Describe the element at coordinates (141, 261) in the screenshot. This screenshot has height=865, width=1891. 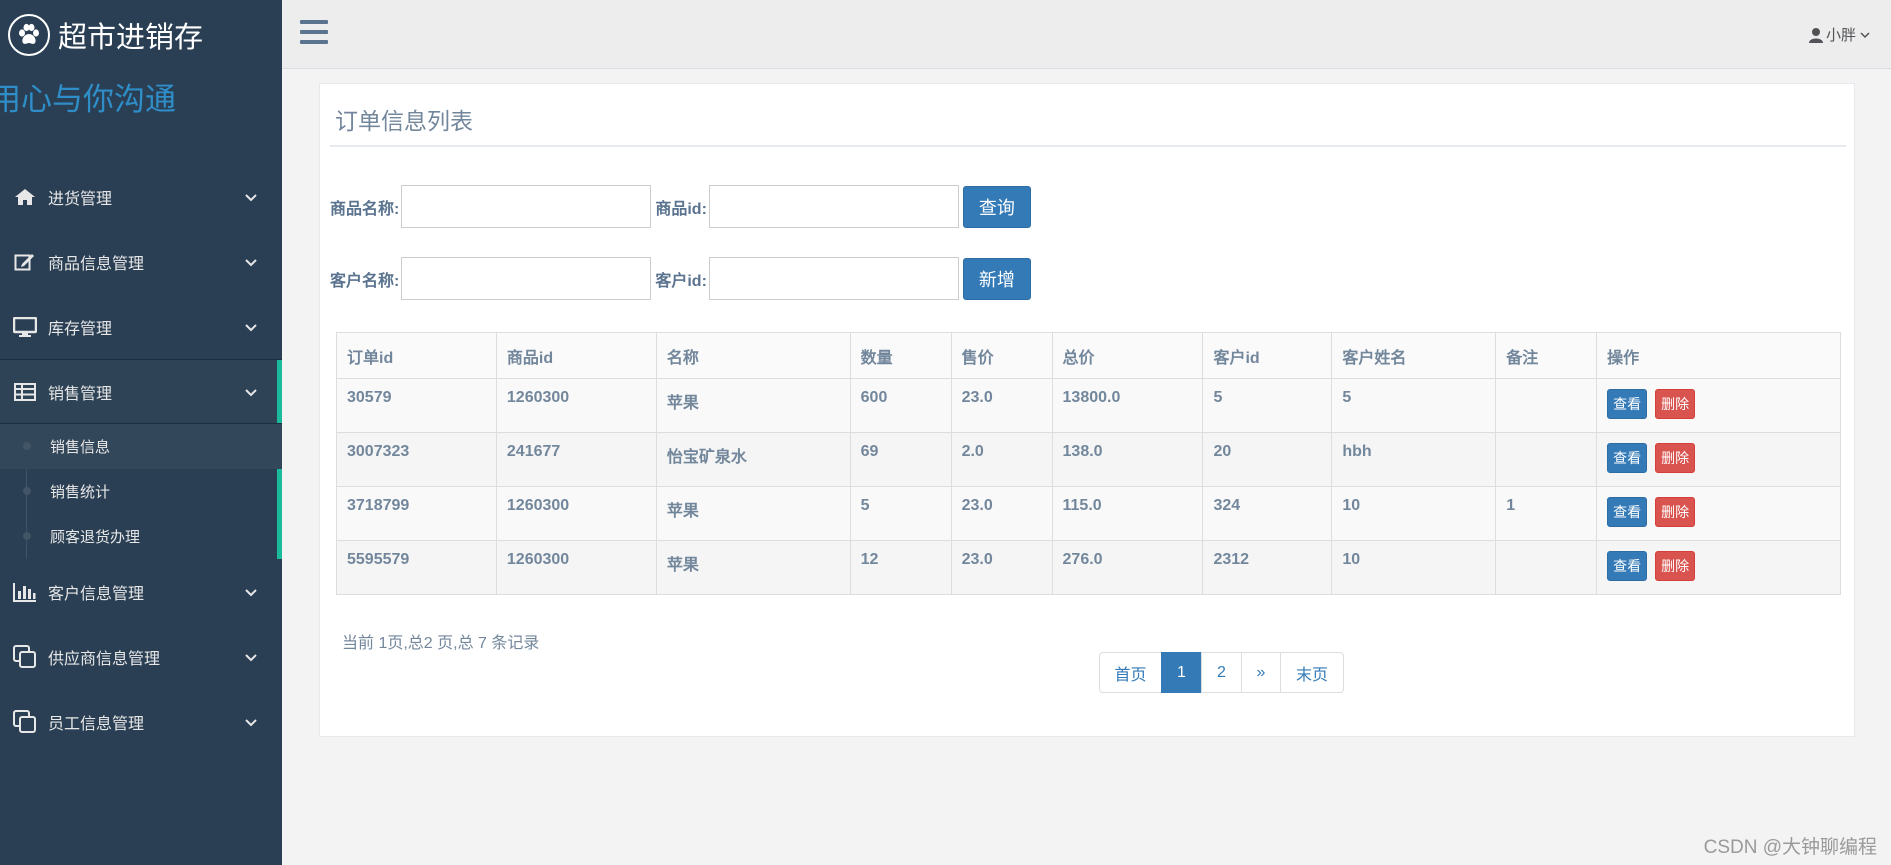
I see `sidebar-item-product-info: 商品信息管理` at that location.